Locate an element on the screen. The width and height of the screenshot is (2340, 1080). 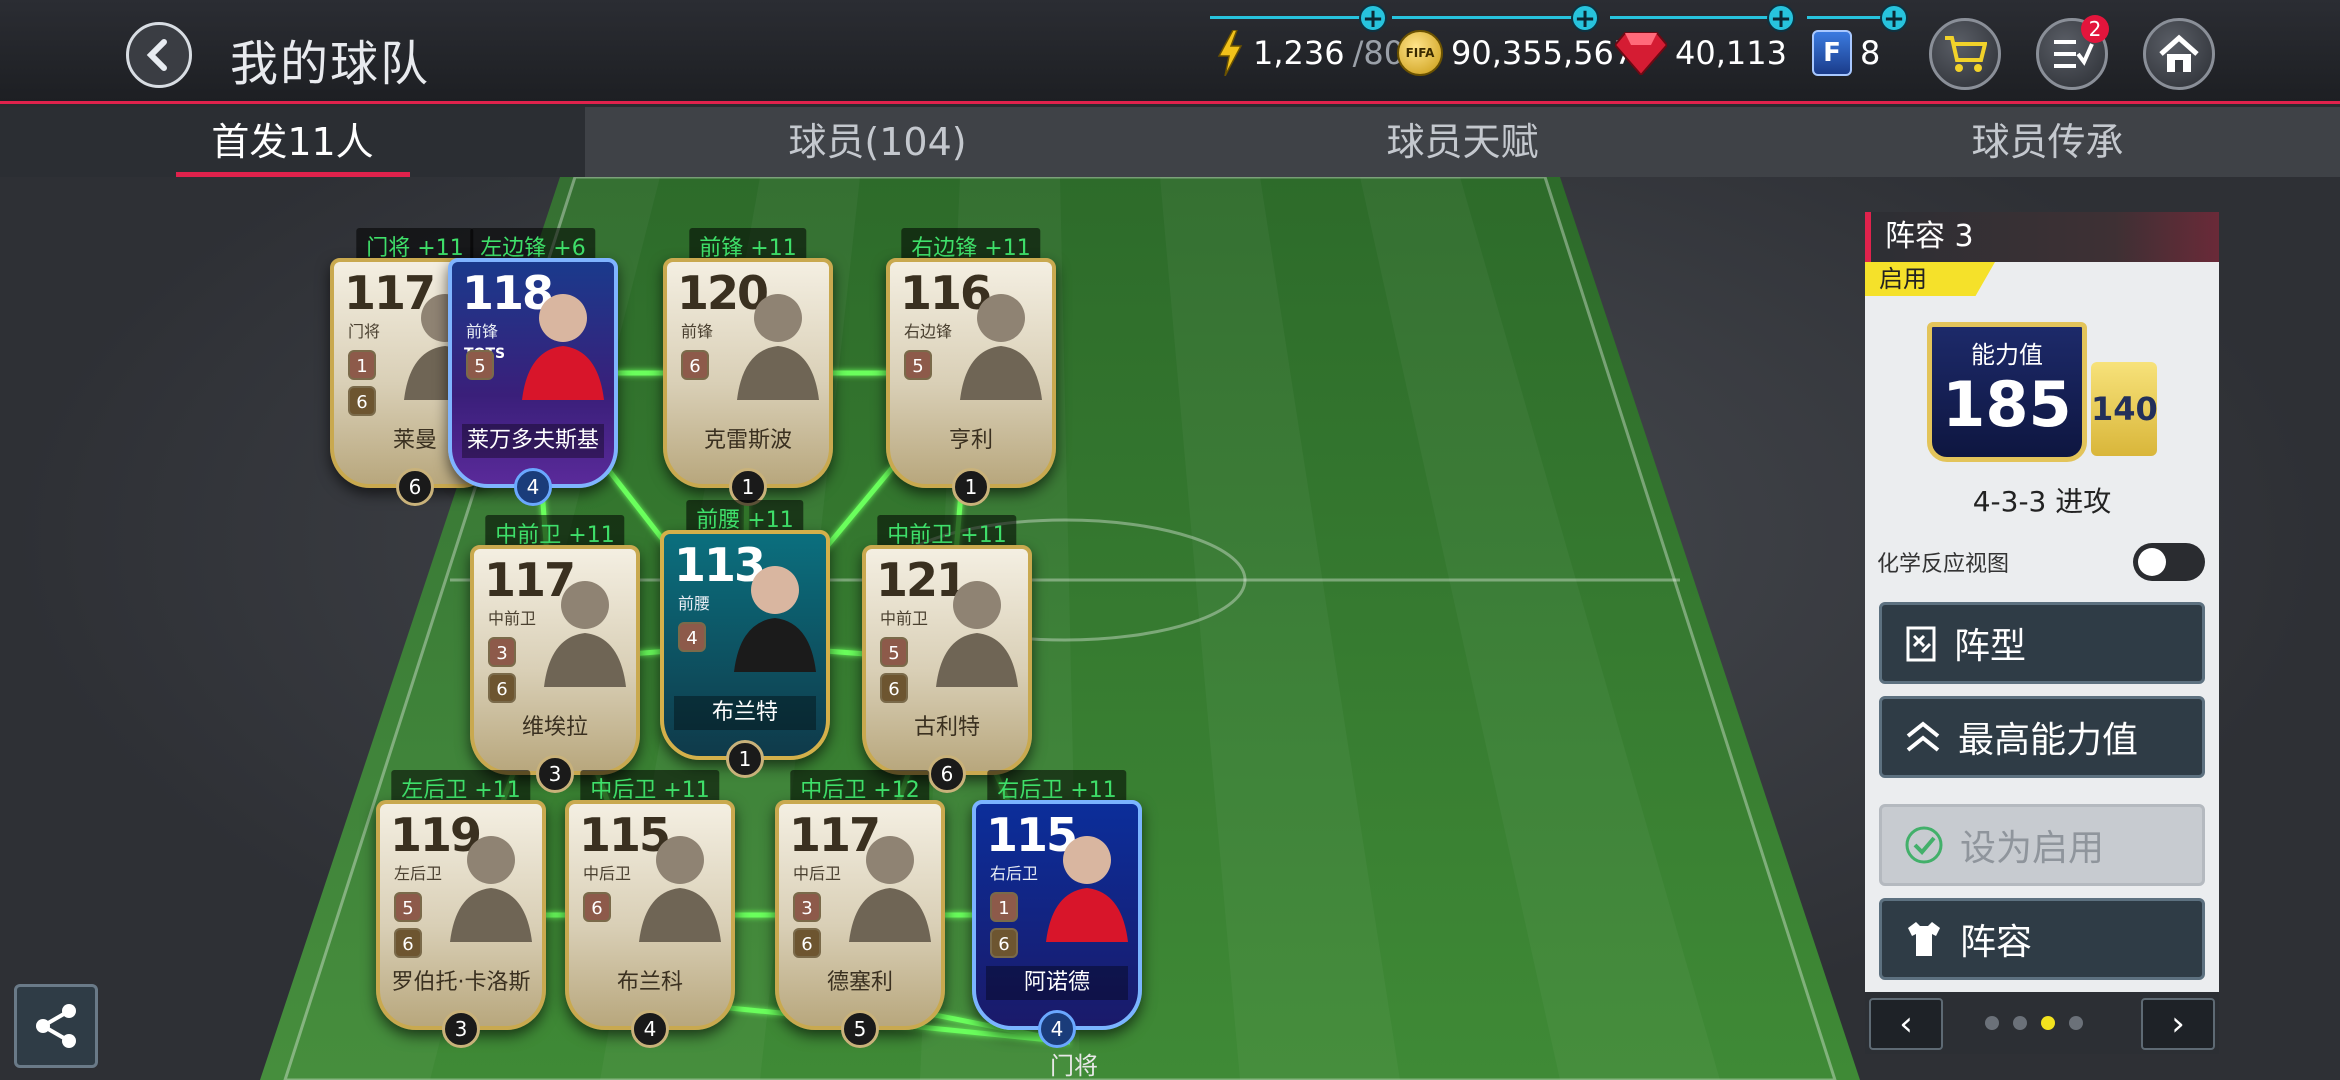
prev-lineup-button: ‹ is located at coordinates (1906, 1024).